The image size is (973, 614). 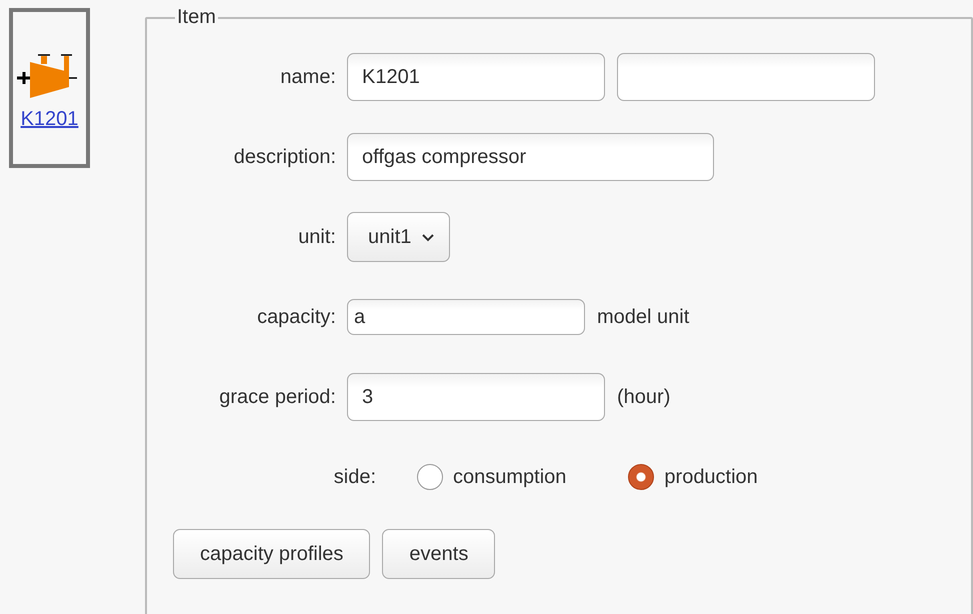 What do you see at coordinates (476, 397) in the screenshot?
I see `text-field: 3` at bounding box center [476, 397].